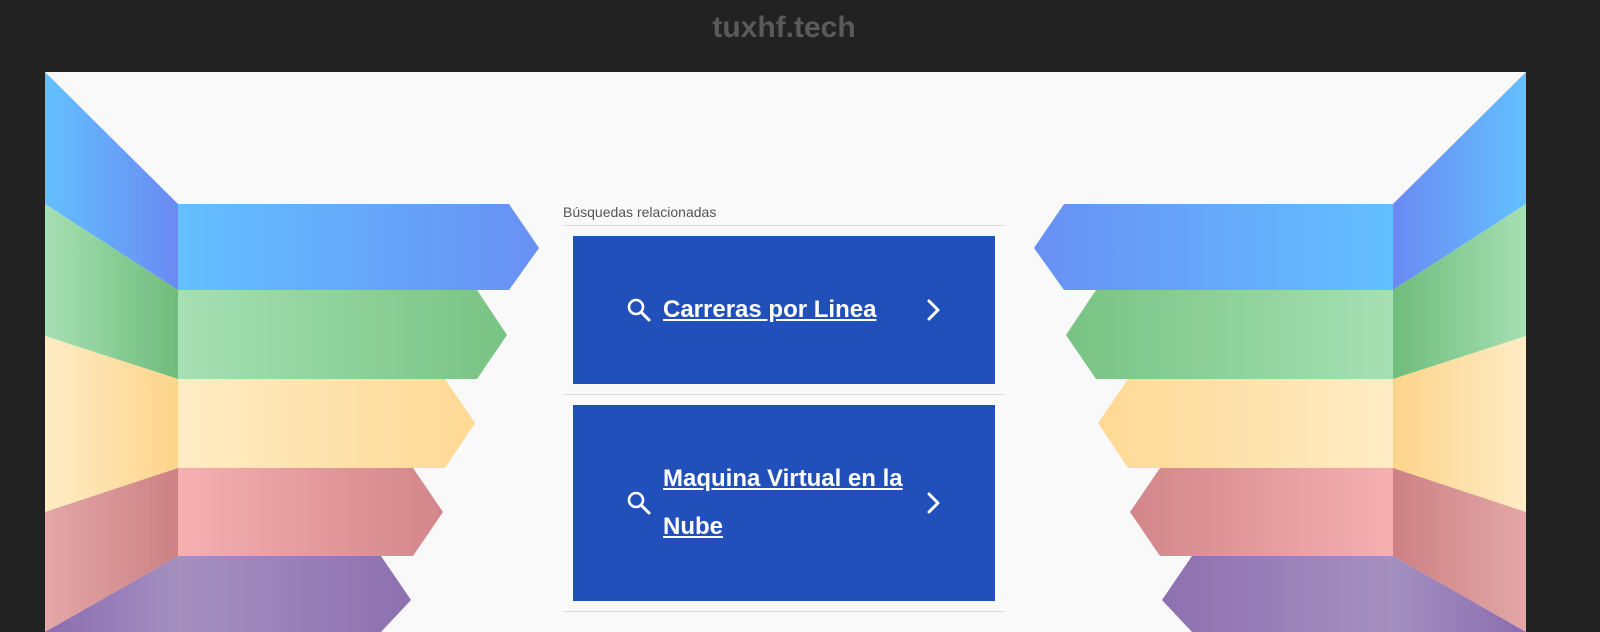 The image size is (1600, 632). Describe the element at coordinates (1277, 594) in the screenshot. I see `right-arrow-purple` at that location.